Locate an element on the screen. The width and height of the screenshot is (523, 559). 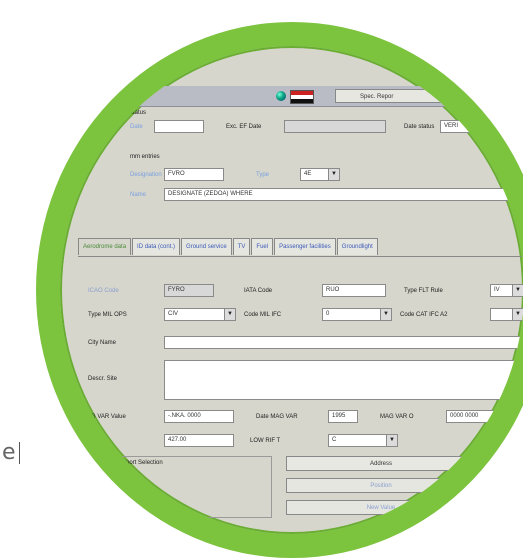
date-status-label: Date status is located at coordinates (419, 127).